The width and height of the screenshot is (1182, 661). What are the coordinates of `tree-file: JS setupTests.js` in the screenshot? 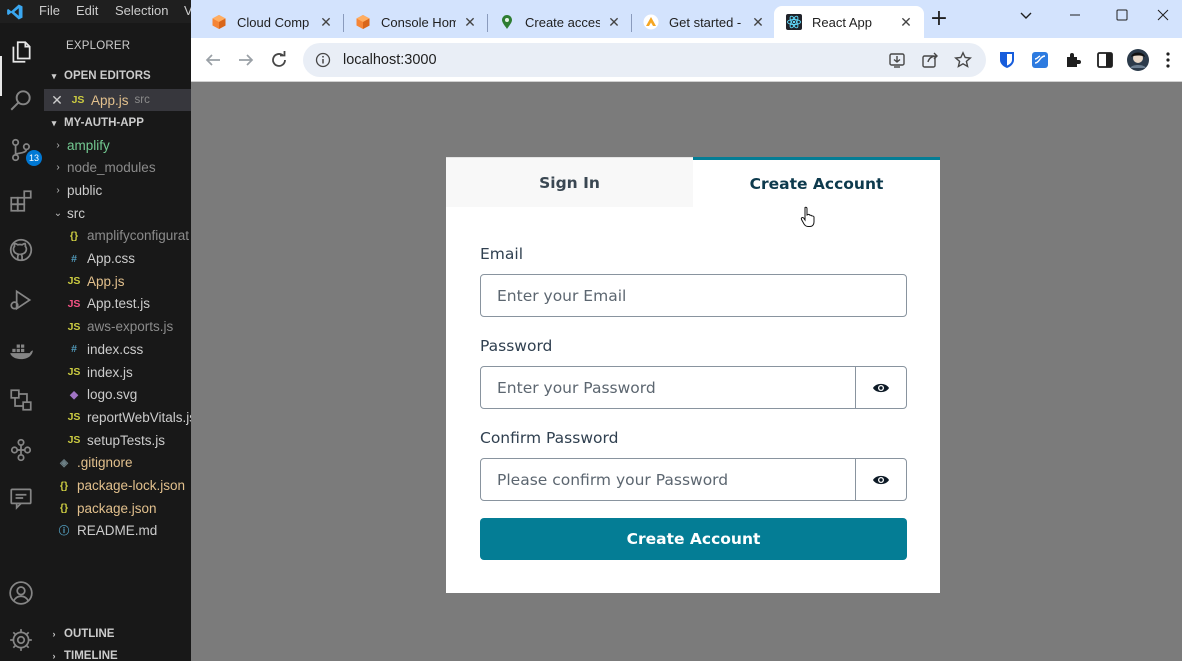 It's located at (117, 440).